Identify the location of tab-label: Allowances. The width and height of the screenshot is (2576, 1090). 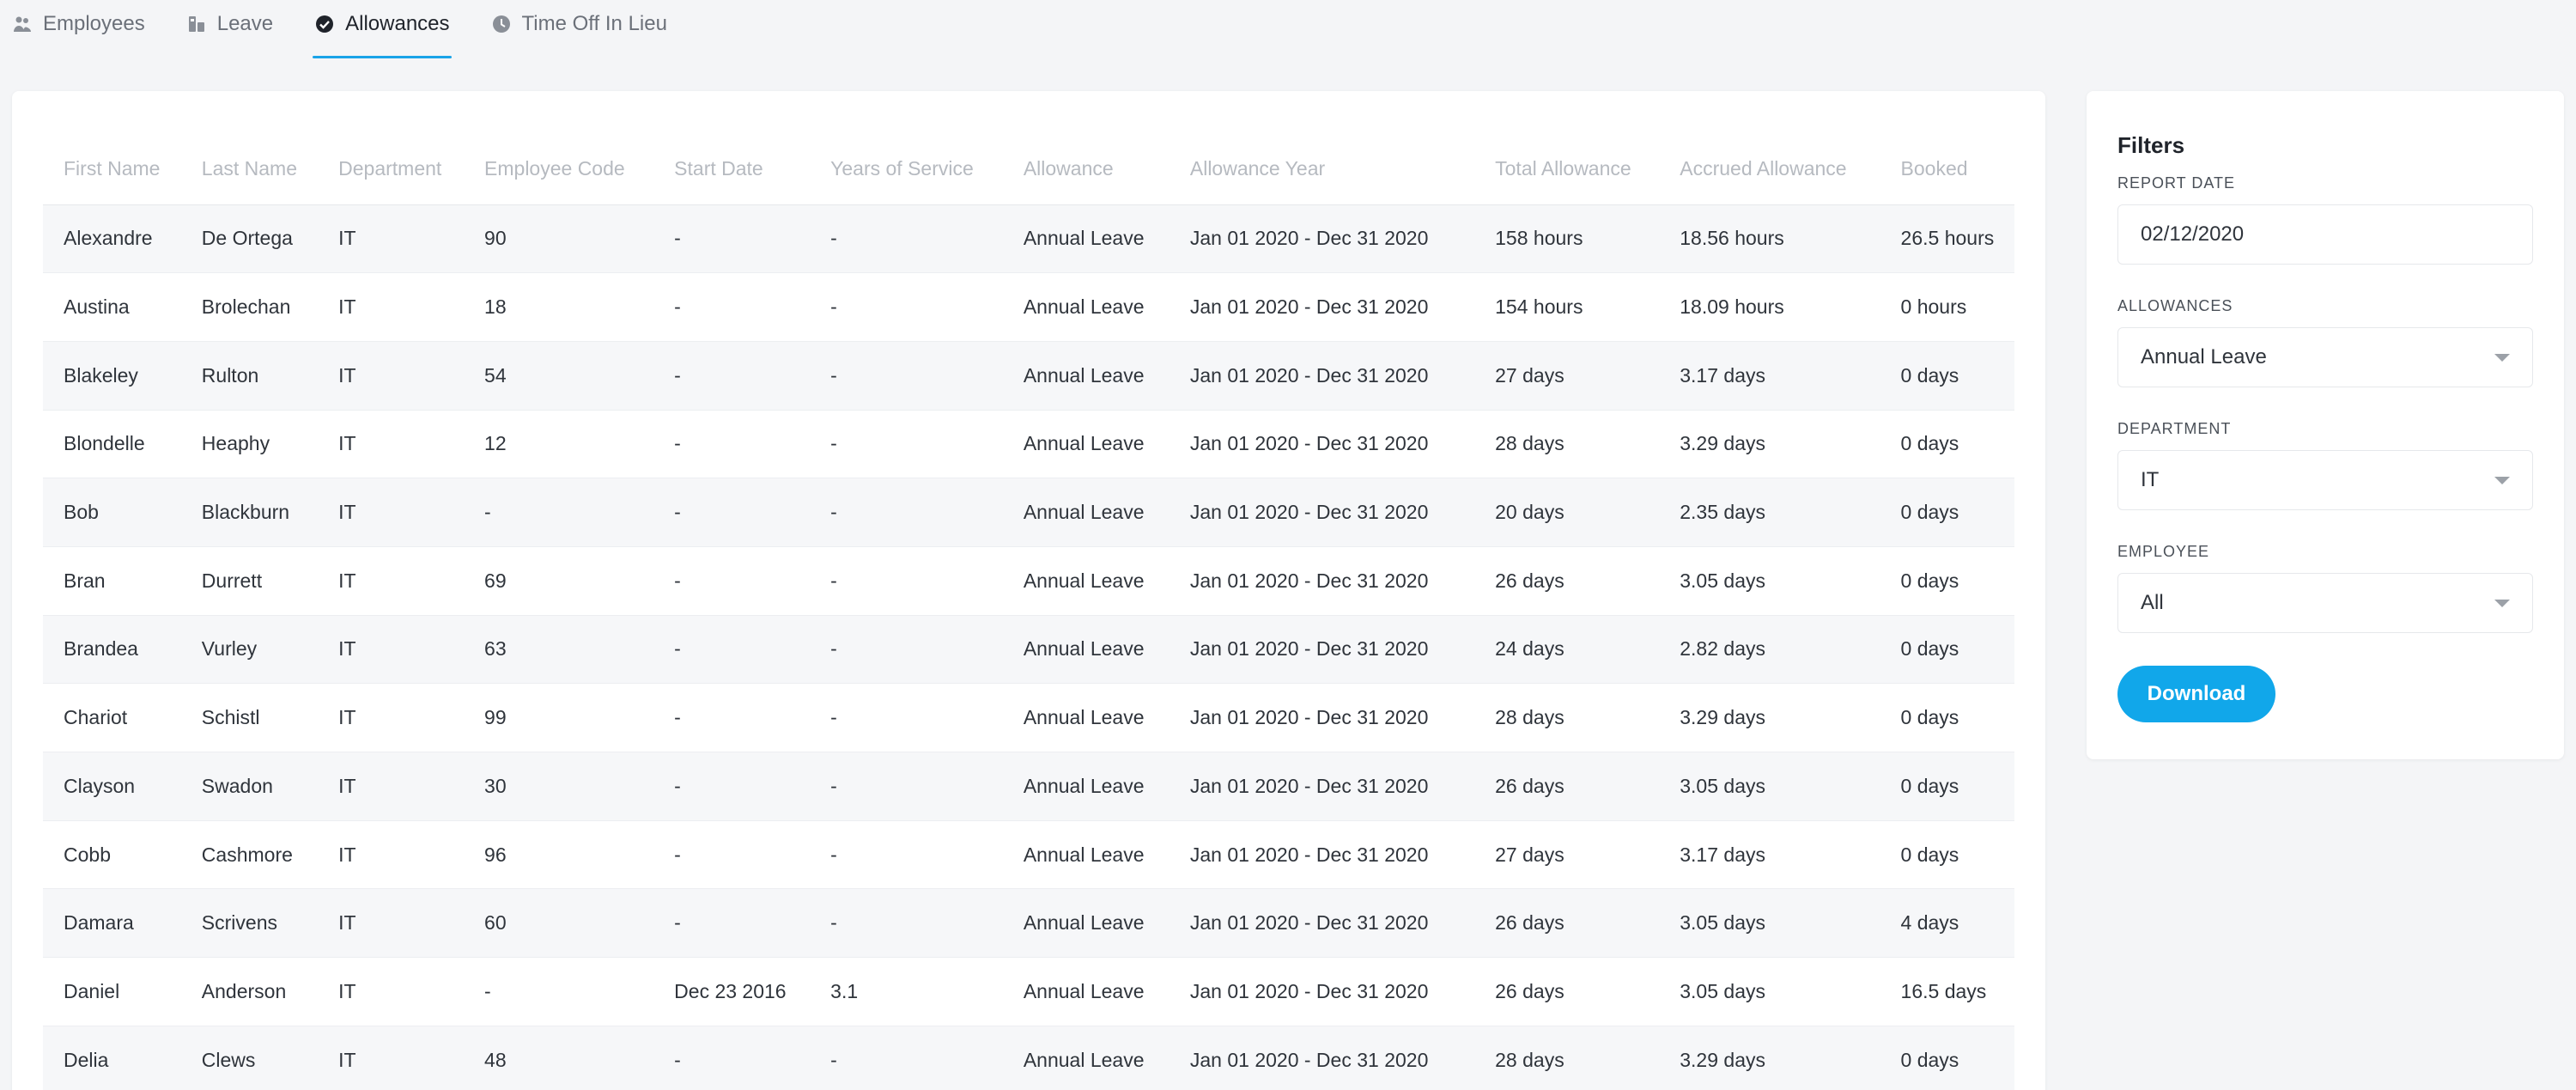
(398, 23).